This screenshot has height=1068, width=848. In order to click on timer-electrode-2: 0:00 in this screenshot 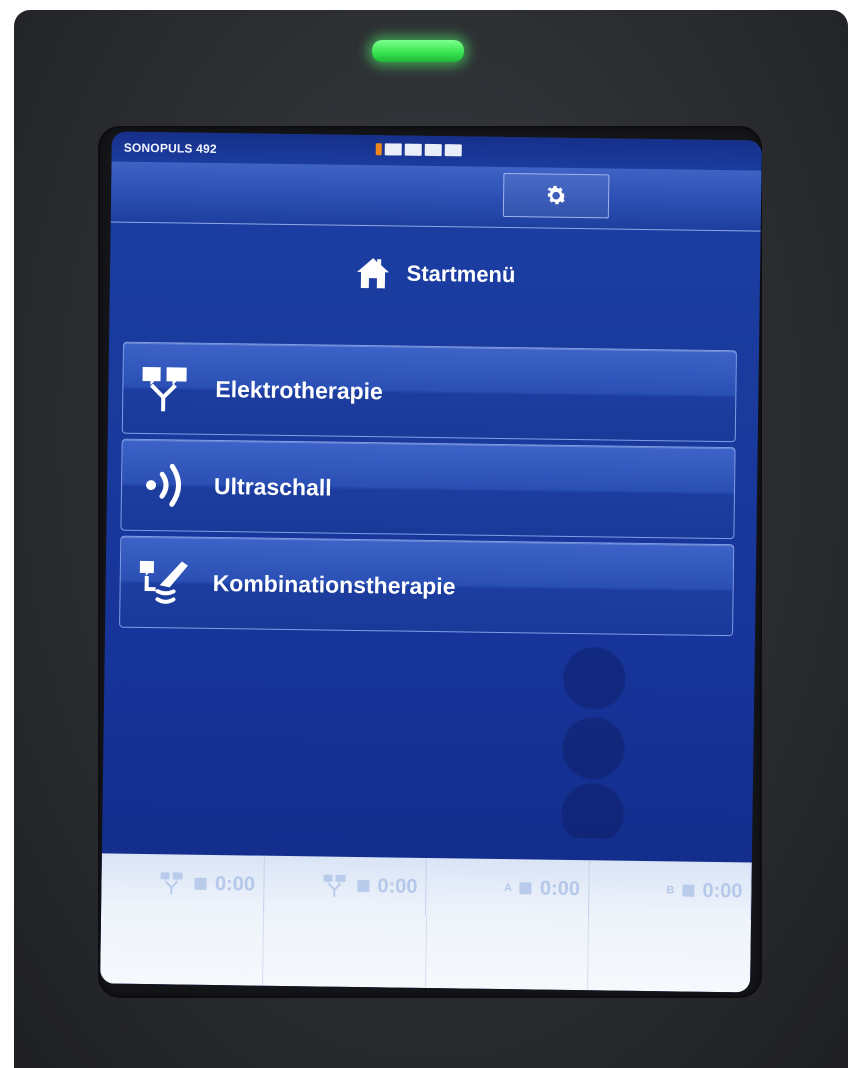, I will do `click(345, 885)`.